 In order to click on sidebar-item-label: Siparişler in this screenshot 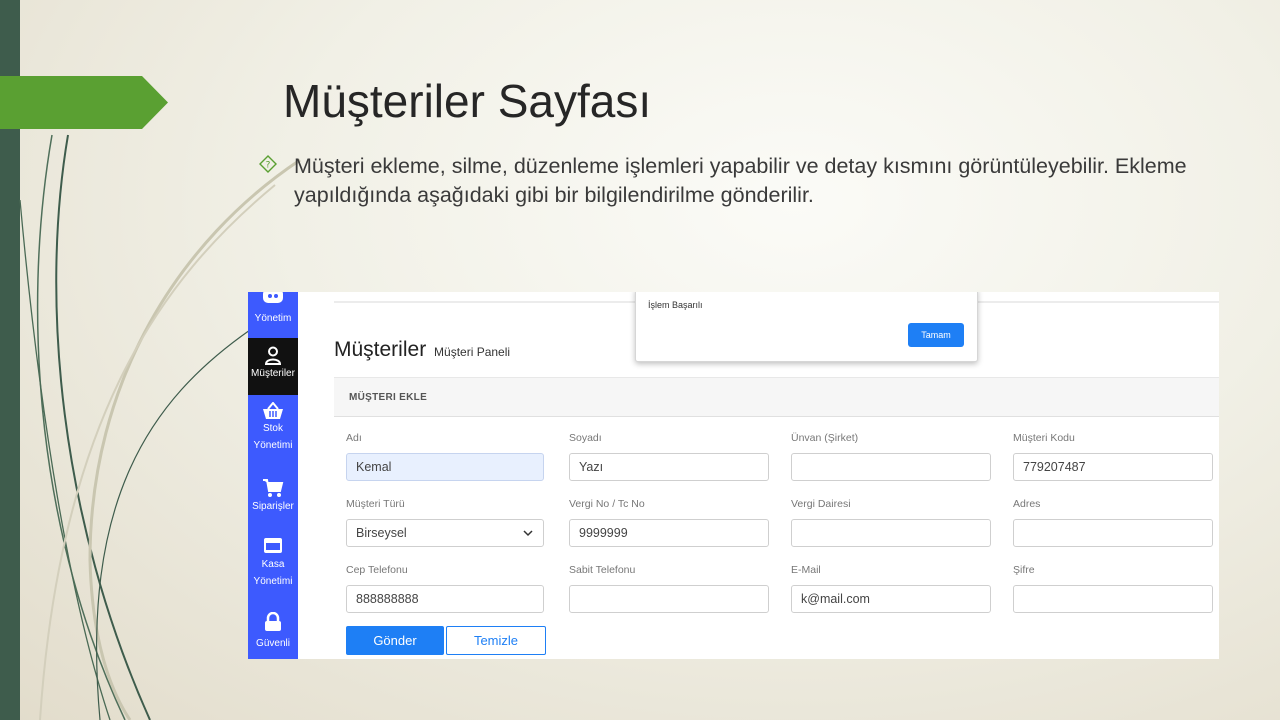, I will do `click(273, 506)`.